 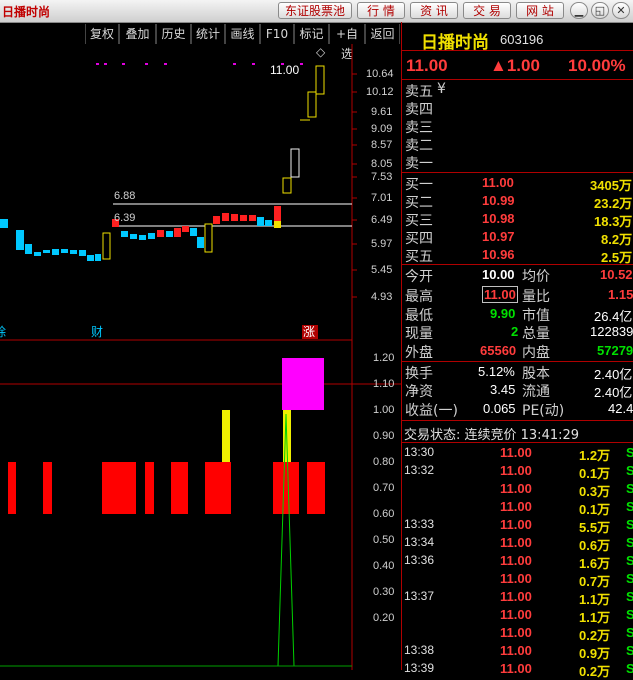 What do you see at coordinates (419, 560) in the screenshot?
I see `tick-time: 13:36` at bounding box center [419, 560].